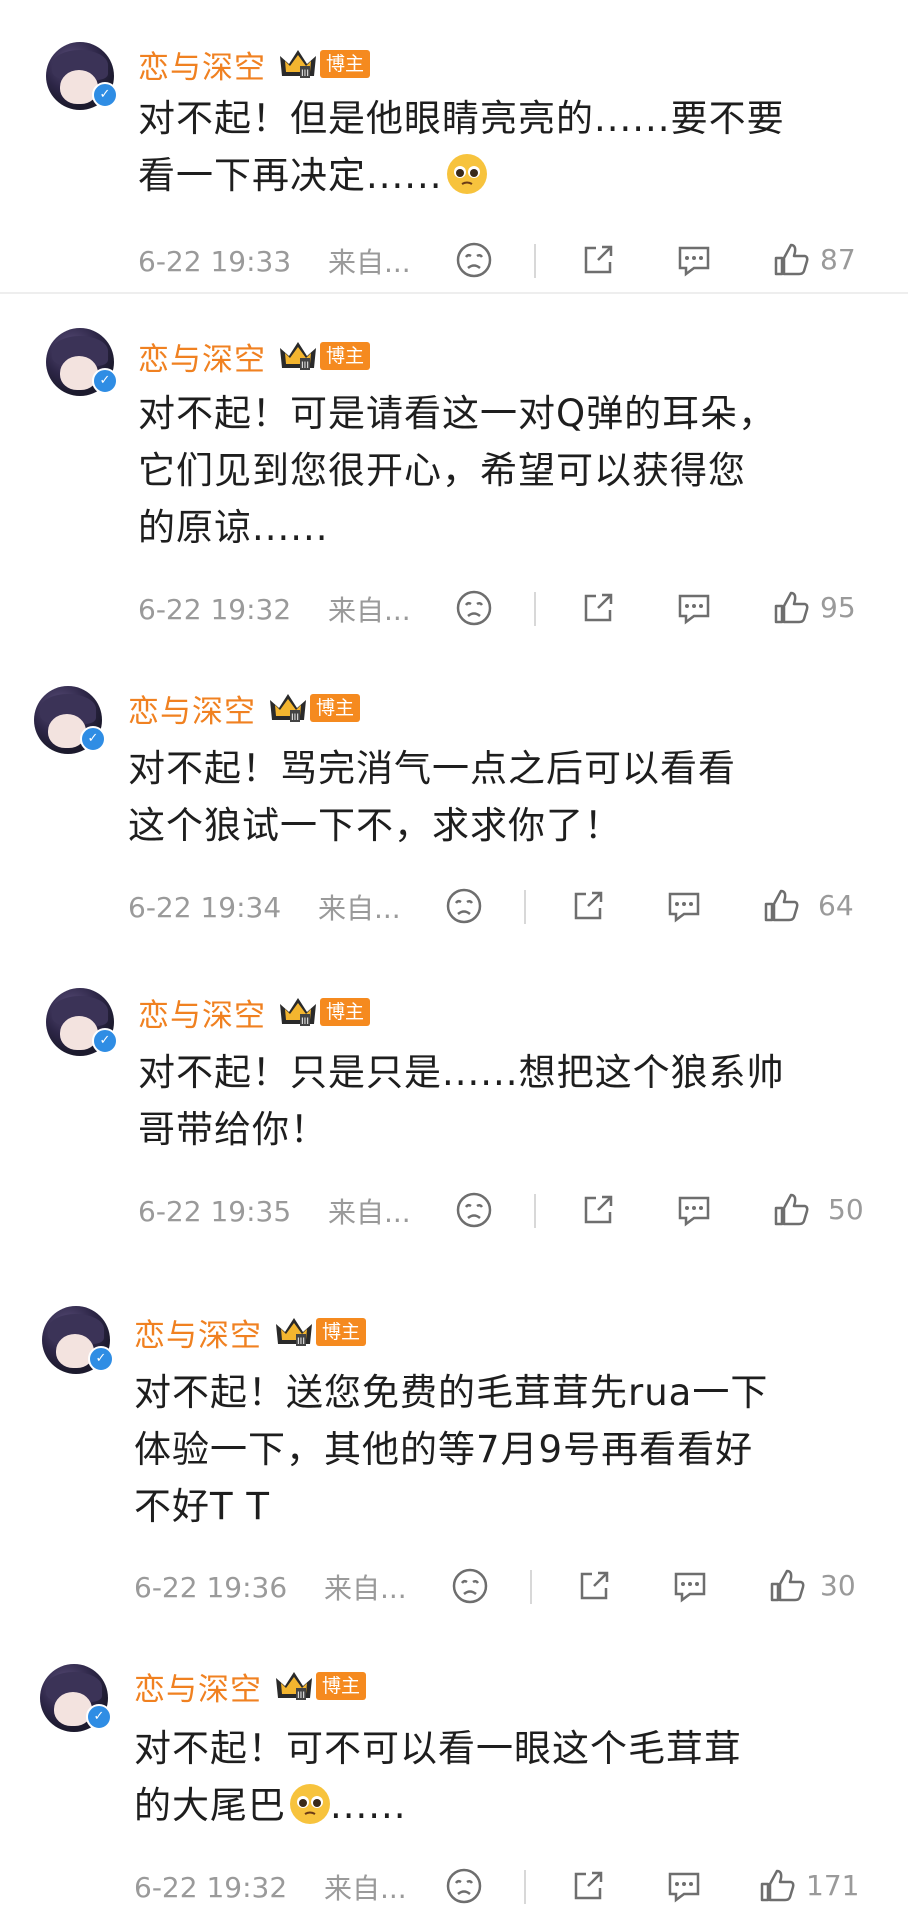  I want to click on like-count: 87, so click(838, 259).